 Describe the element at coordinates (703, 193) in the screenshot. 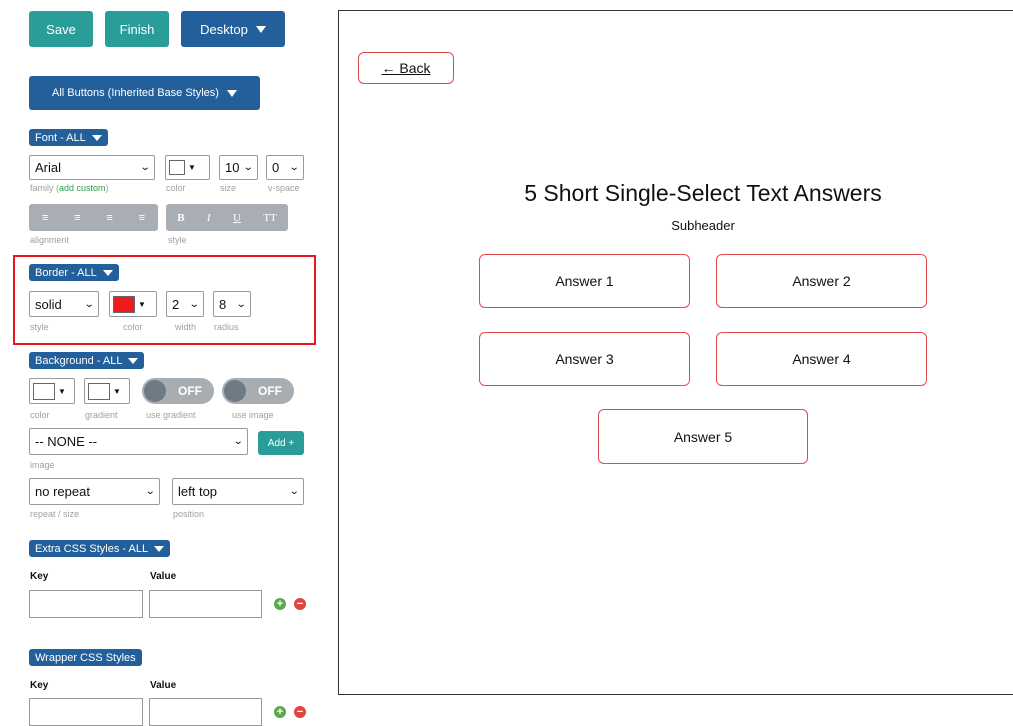

I see `page-title: 5 Short Single-Select Text Answers` at that location.